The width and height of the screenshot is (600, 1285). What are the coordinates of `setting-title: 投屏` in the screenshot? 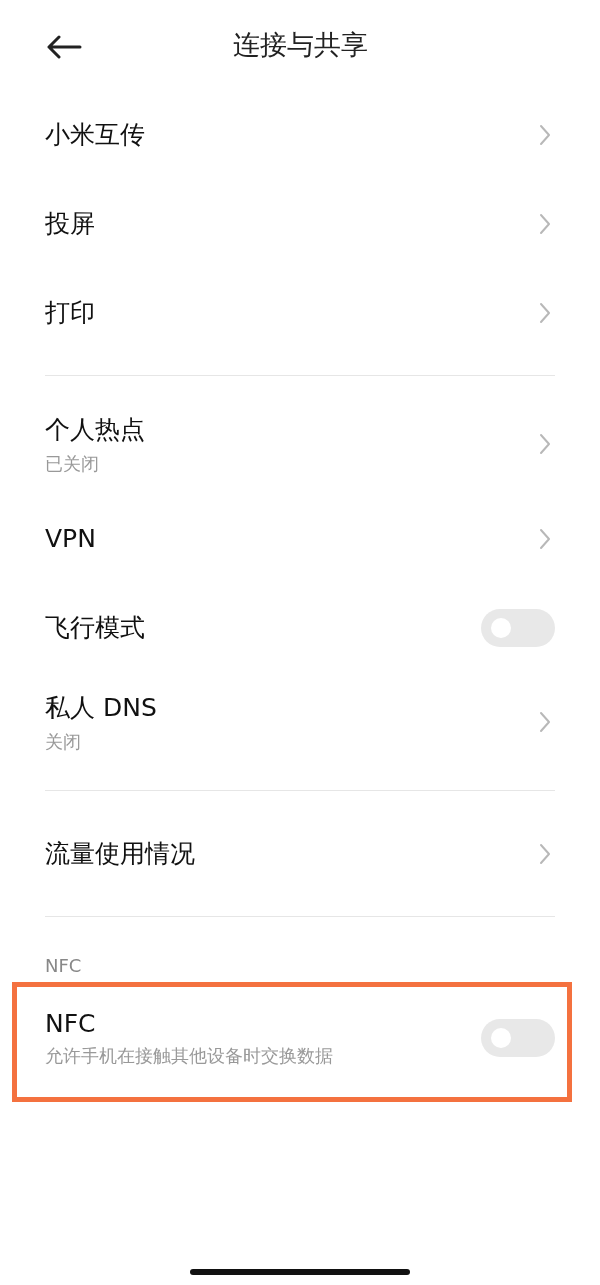 It's located at (70, 223).